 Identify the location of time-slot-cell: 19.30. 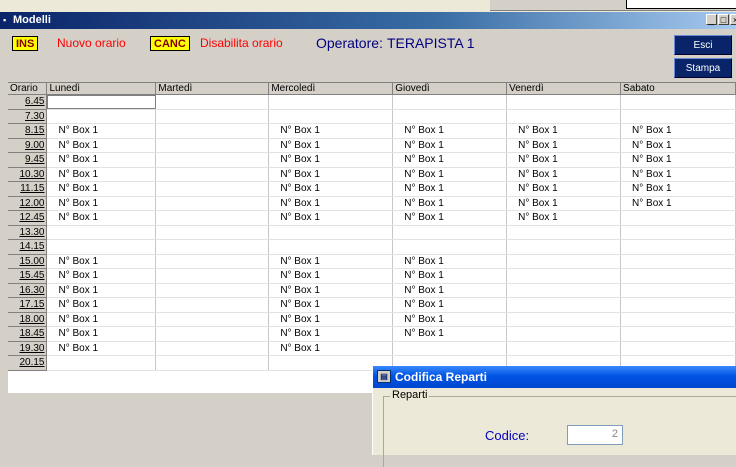
(28, 348).